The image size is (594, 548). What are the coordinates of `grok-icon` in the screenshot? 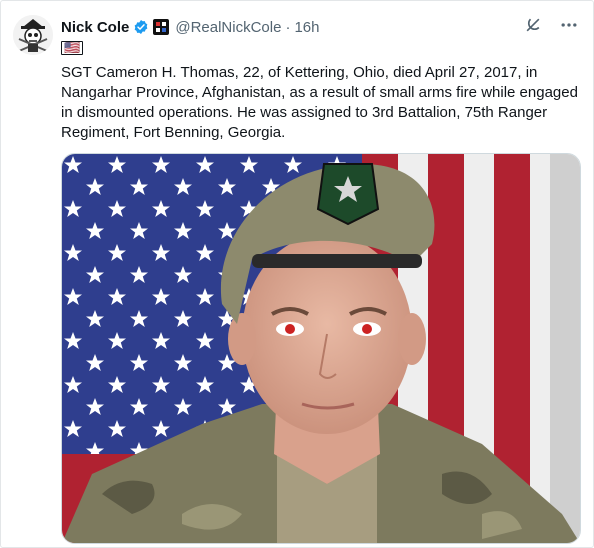 It's located at (533, 25).